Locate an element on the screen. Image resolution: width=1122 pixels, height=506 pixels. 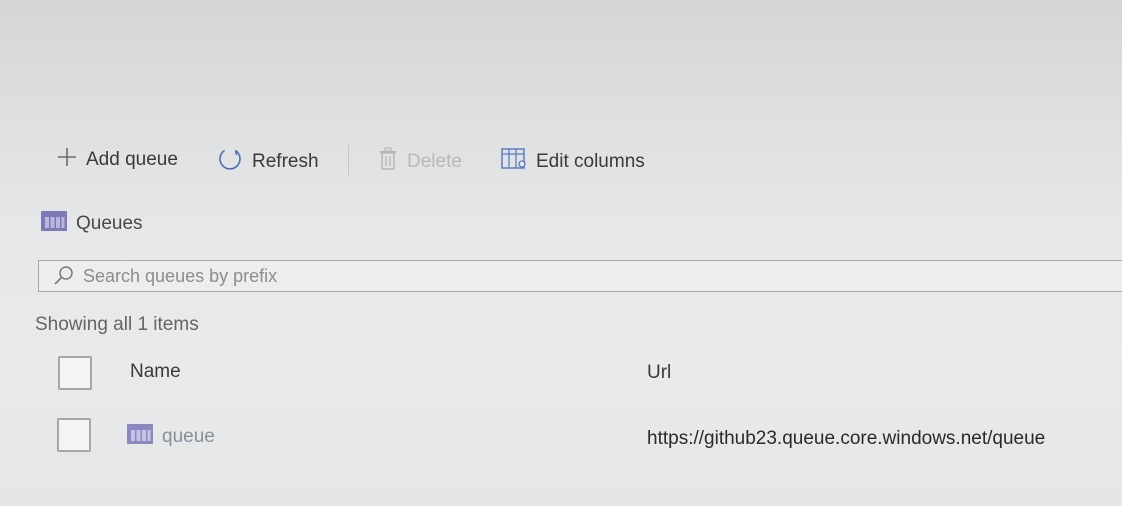
delete-label: Delete is located at coordinates (434, 161).